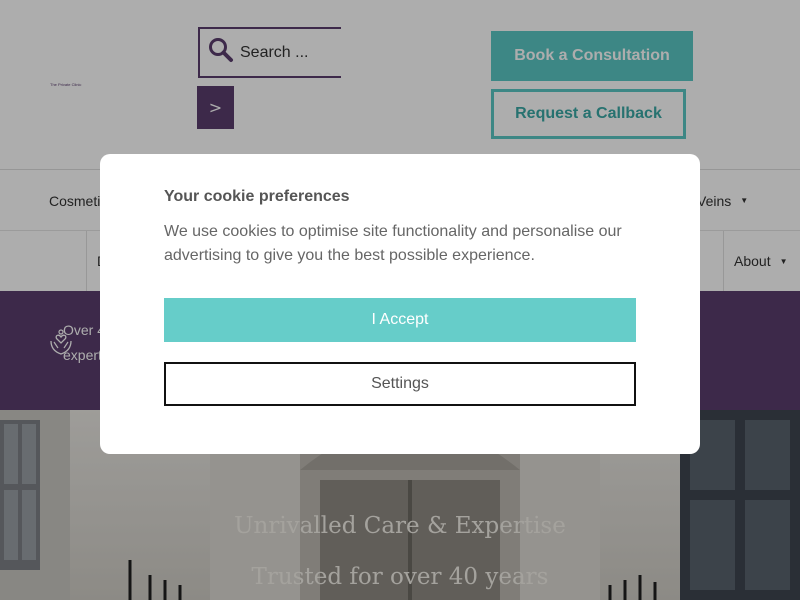  Describe the element at coordinates (400, 384) in the screenshot. I see `cookie-settings-button: Settings` at that location.